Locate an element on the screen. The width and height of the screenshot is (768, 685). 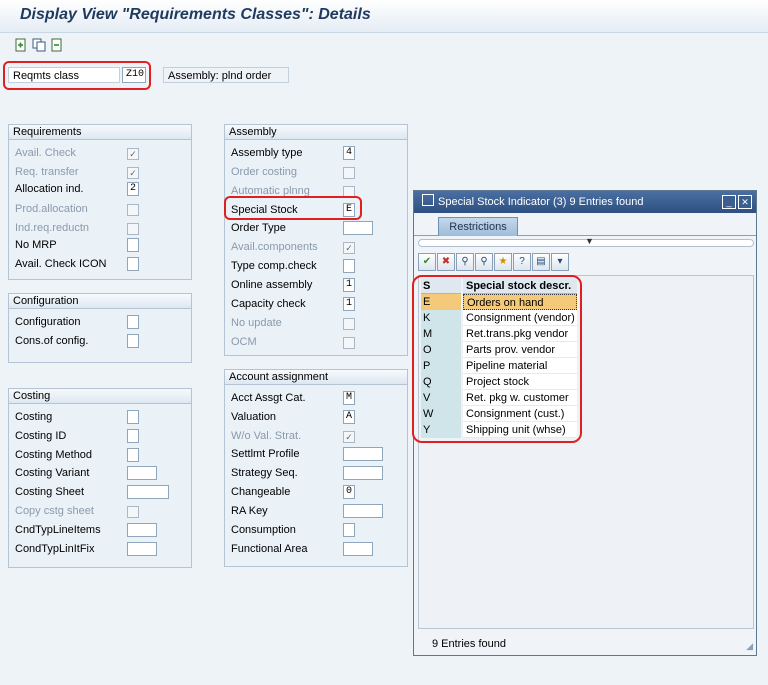
req-transfer-label: Req. transfer is located at coordinates (47, 172).